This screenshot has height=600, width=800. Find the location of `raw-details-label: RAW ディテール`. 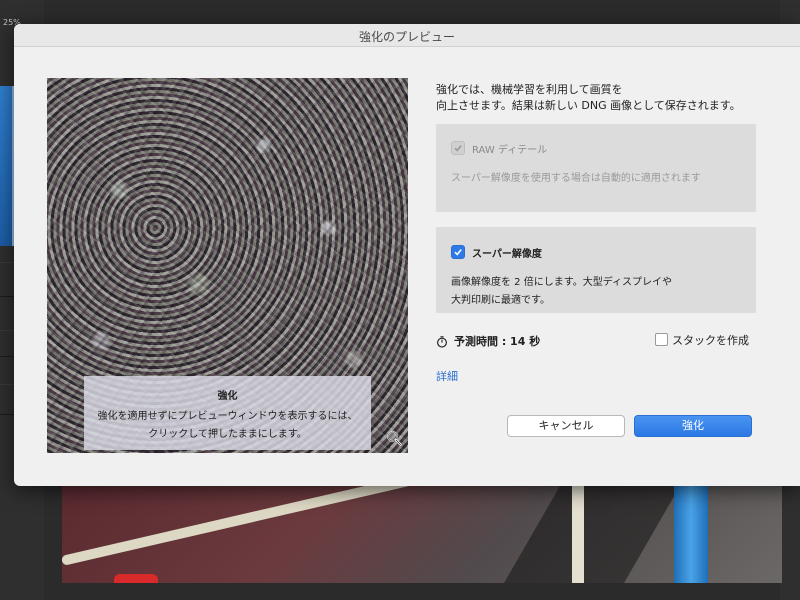

raw-details-label: RAW ディテール is located at coordinates (510, 150).